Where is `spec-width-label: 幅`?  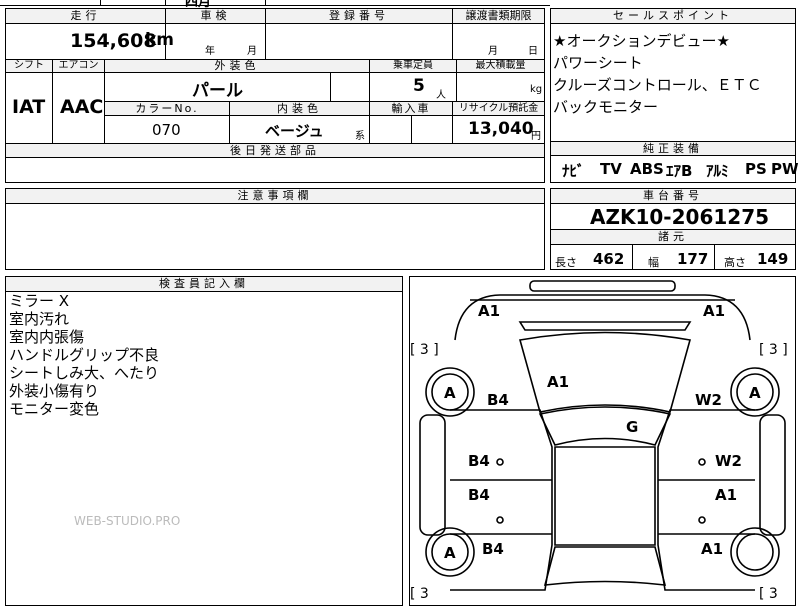 spec-width-label: 幅 is located at coordinates (653, 262).